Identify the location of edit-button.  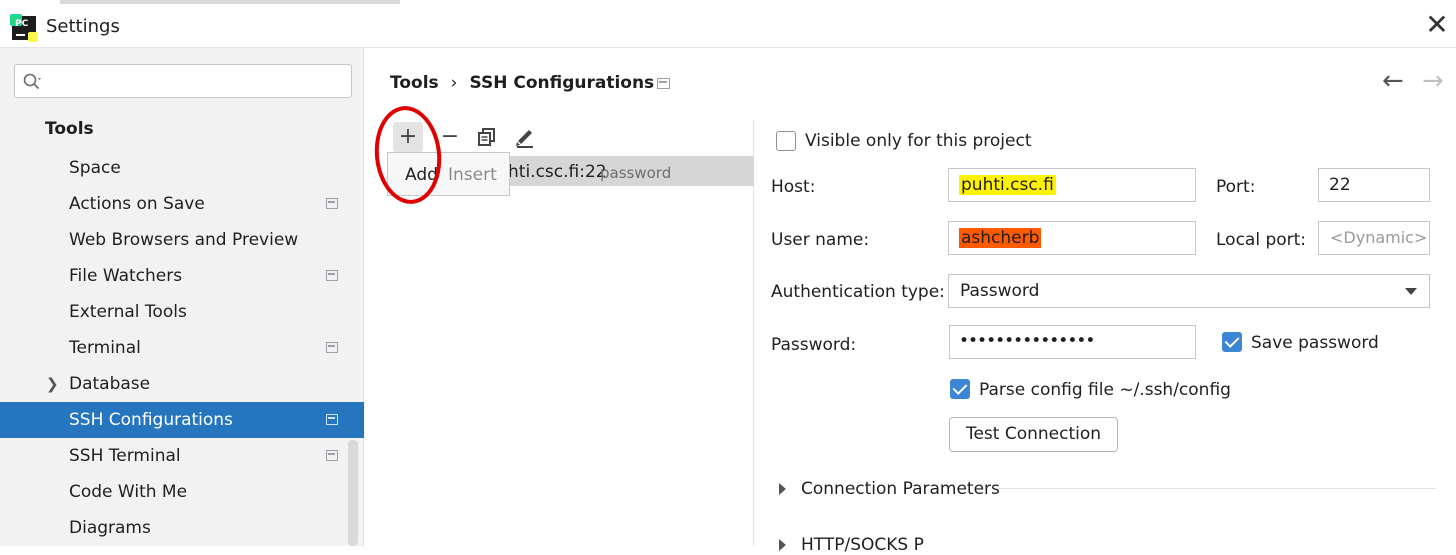
(525, 137).